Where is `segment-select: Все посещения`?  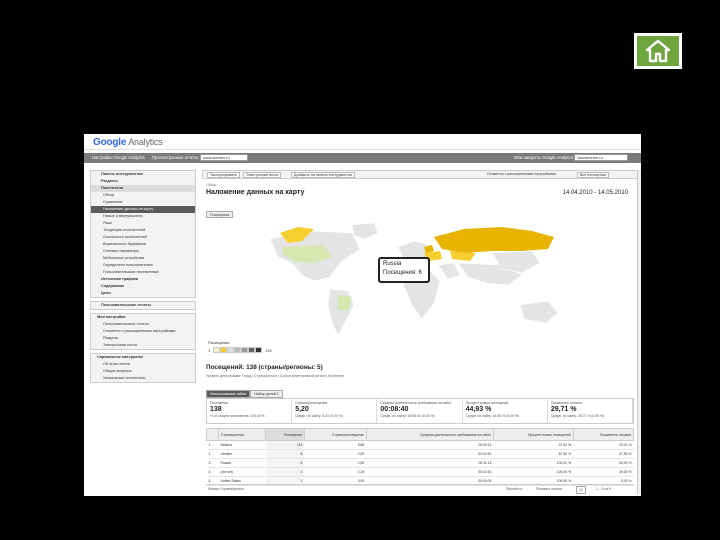 segment-select: Все посещения is located at coordinates (593, 175).